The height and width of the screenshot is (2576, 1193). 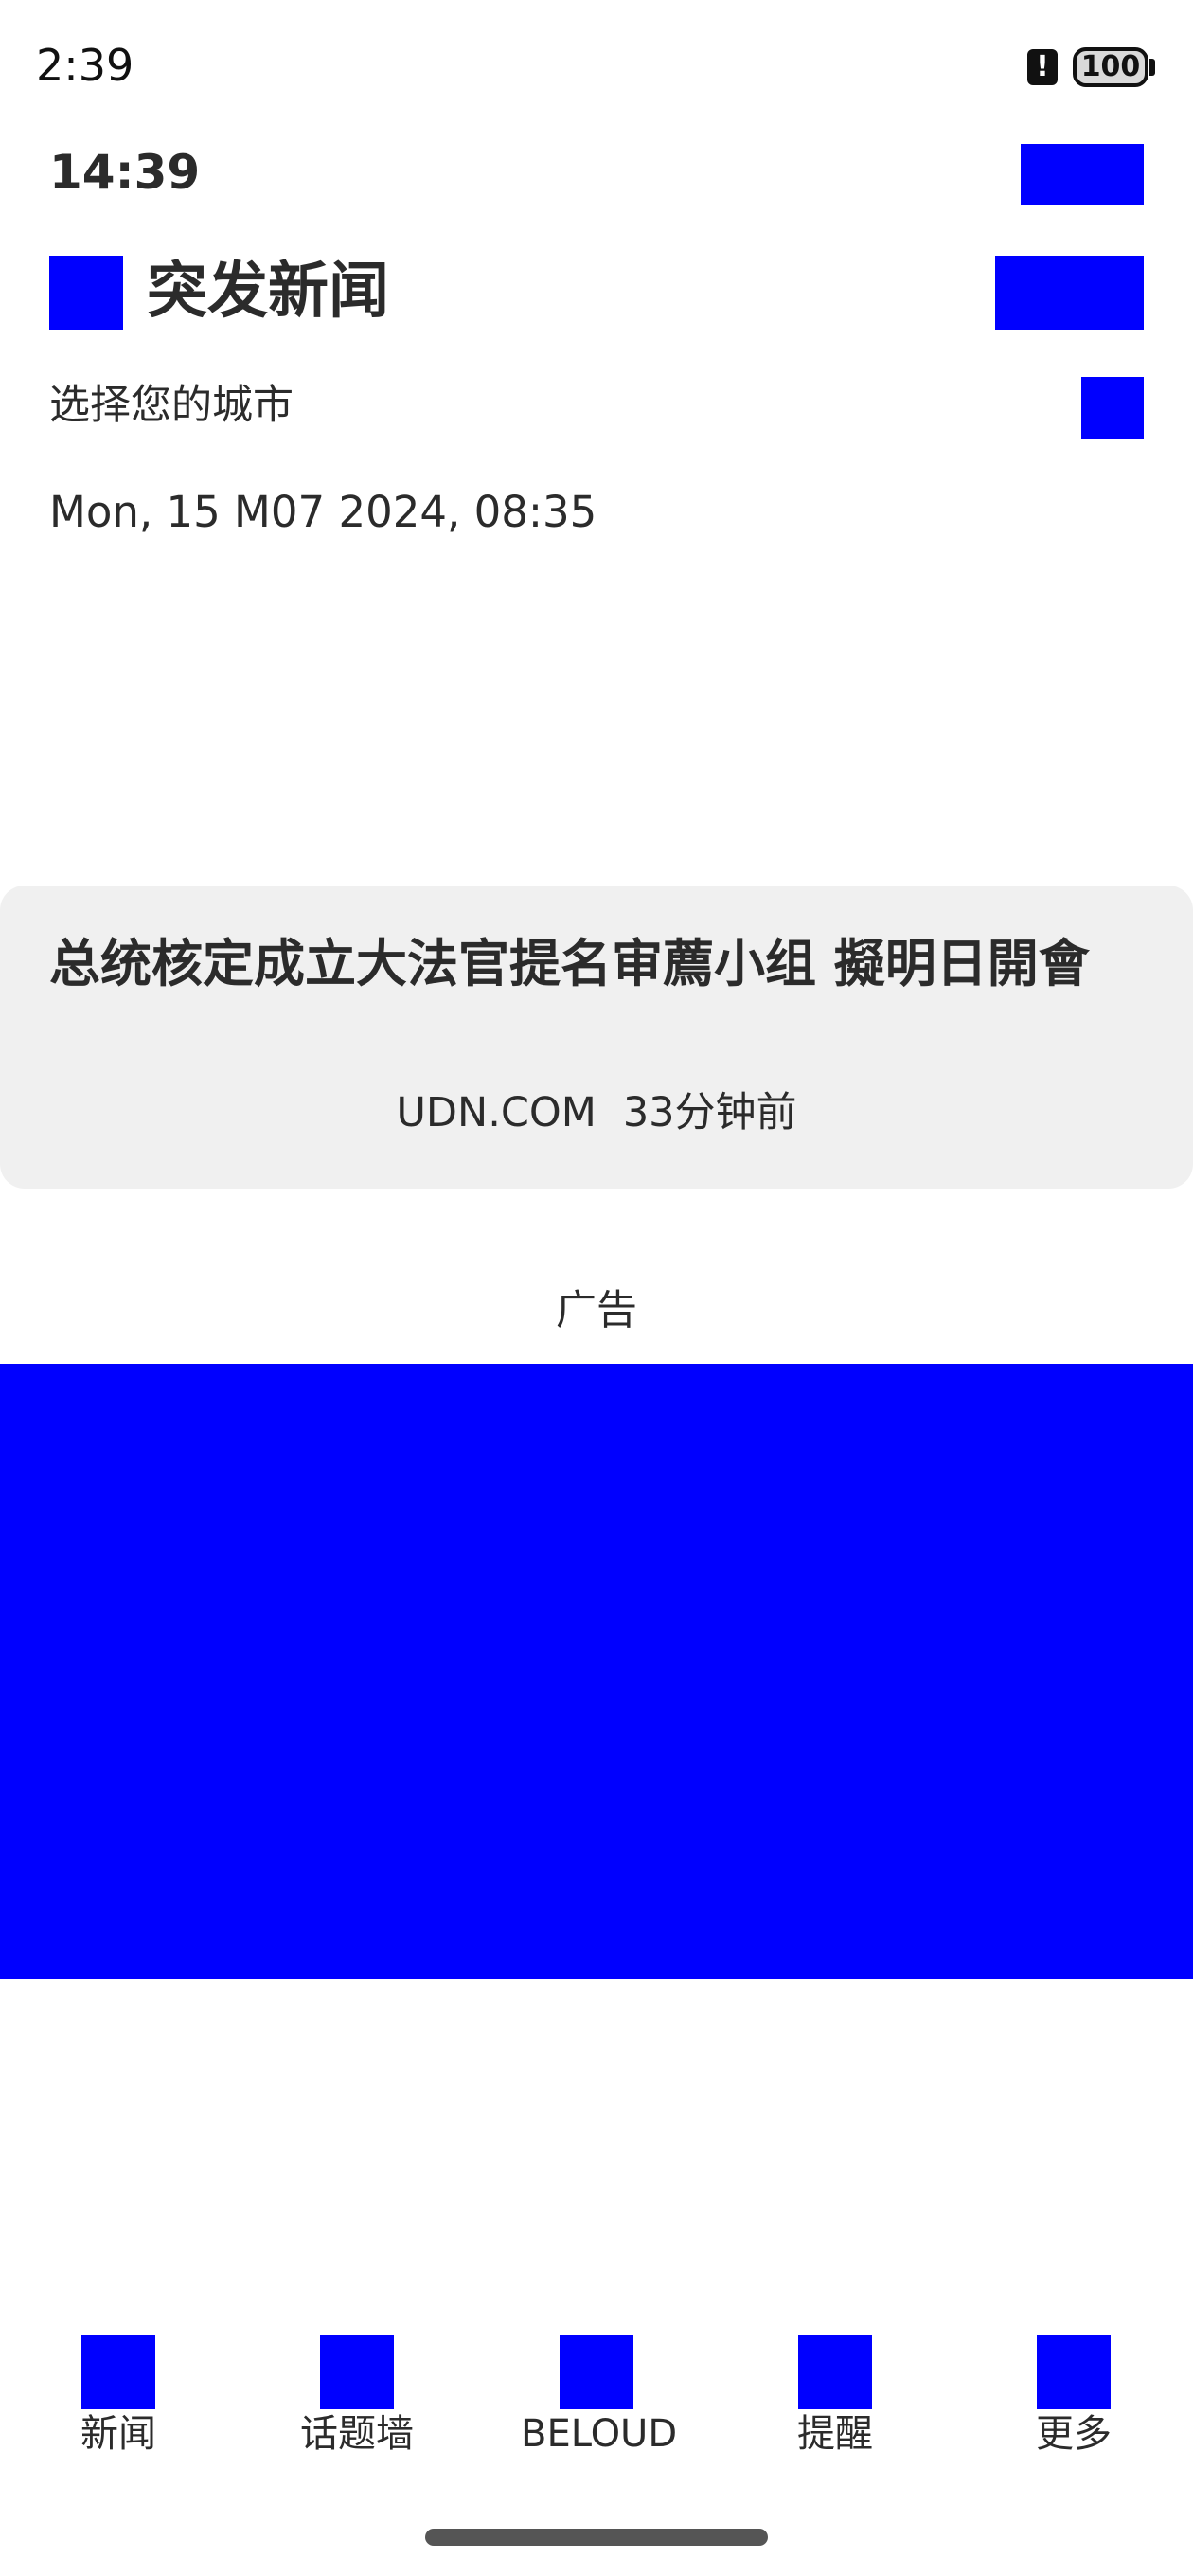 I want to click on status-bar-time: 2:39, so click(x=85, y=65).